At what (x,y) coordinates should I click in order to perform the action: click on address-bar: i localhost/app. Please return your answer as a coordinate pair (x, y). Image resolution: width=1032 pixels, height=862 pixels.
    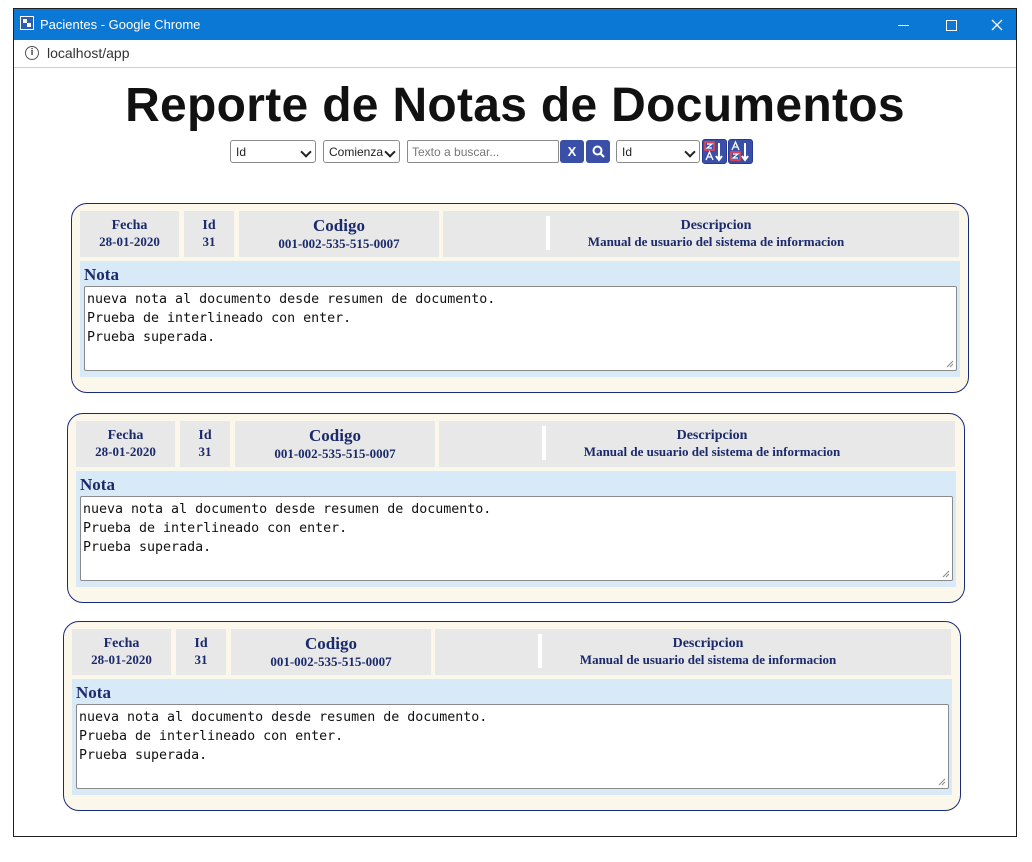
    Looking at the image, I should click on (515, 54).